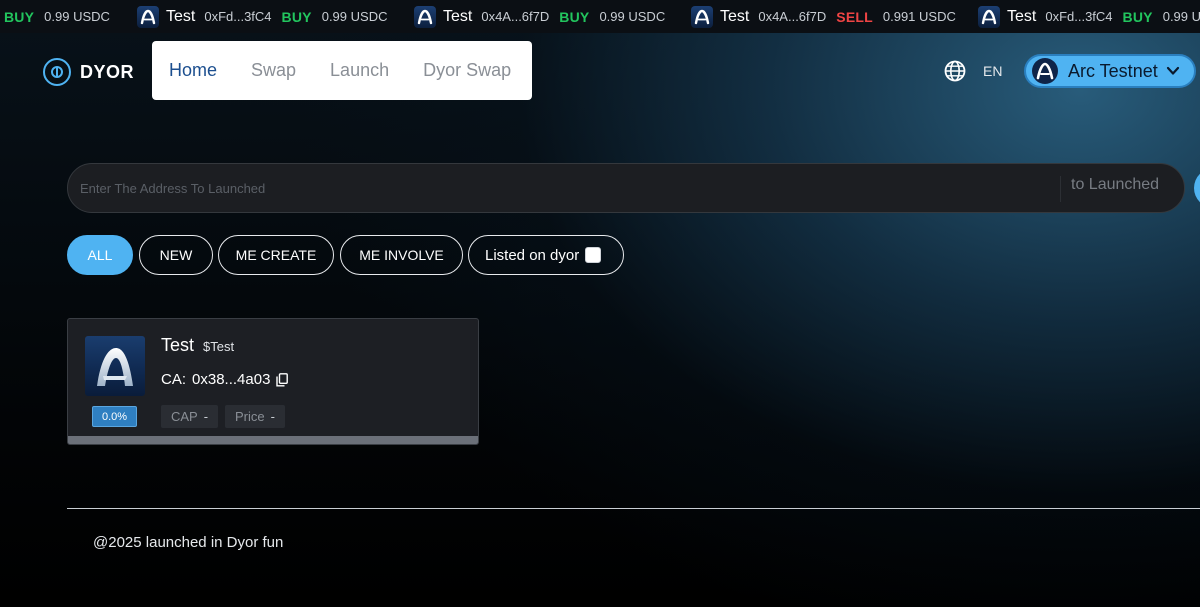  Describe the element at coordinates (184, 416) in the screenshot. I see `cap-label: CAP` at that location.